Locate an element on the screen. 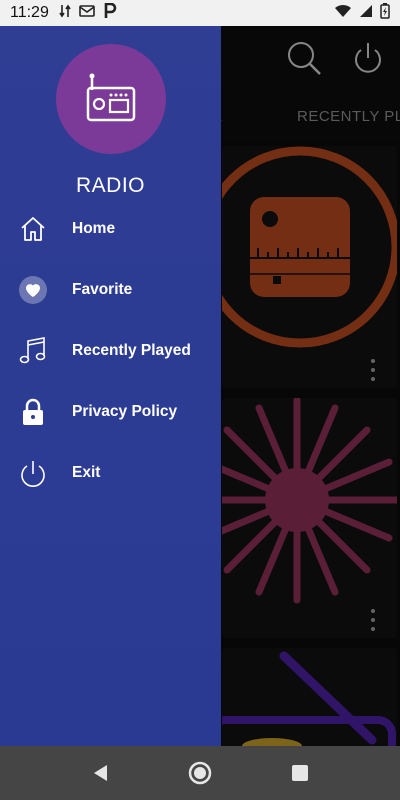  system-nav-bar is located at coordinates (200, 773).